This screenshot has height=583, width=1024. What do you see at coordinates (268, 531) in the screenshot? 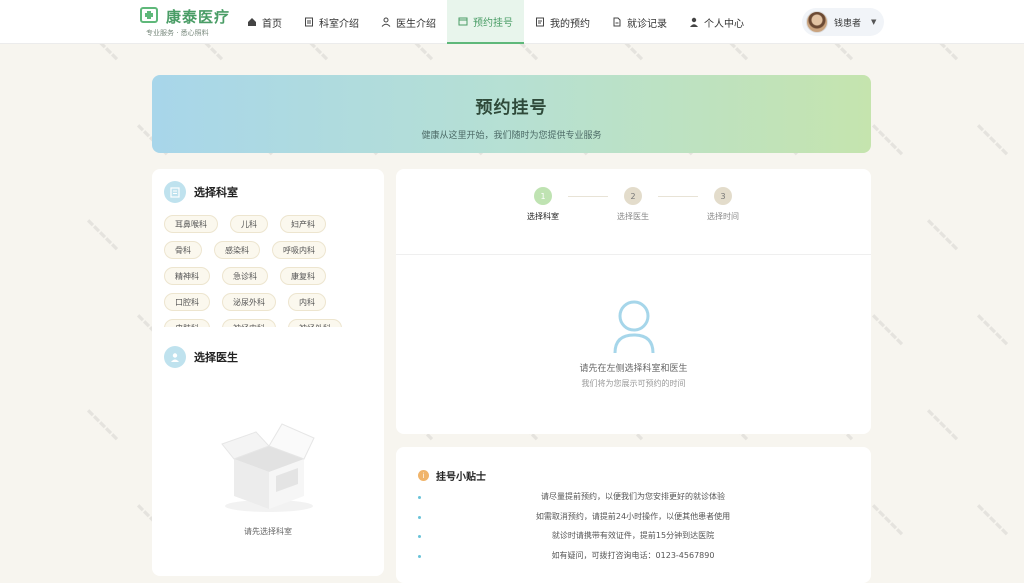
I see `doctor-empty-hint: 请先选择科室` at bounding box center [268, 531].